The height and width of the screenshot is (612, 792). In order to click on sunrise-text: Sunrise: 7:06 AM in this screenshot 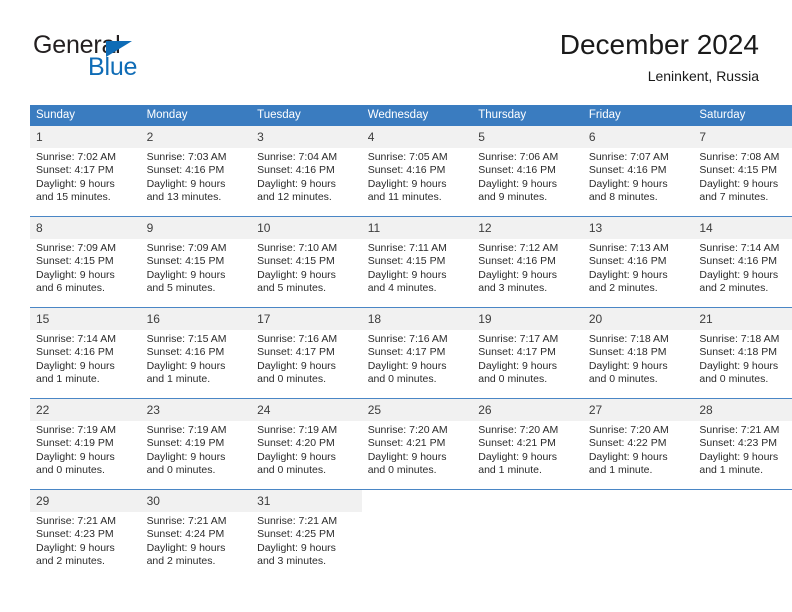, I will do `click(518, 157)`.